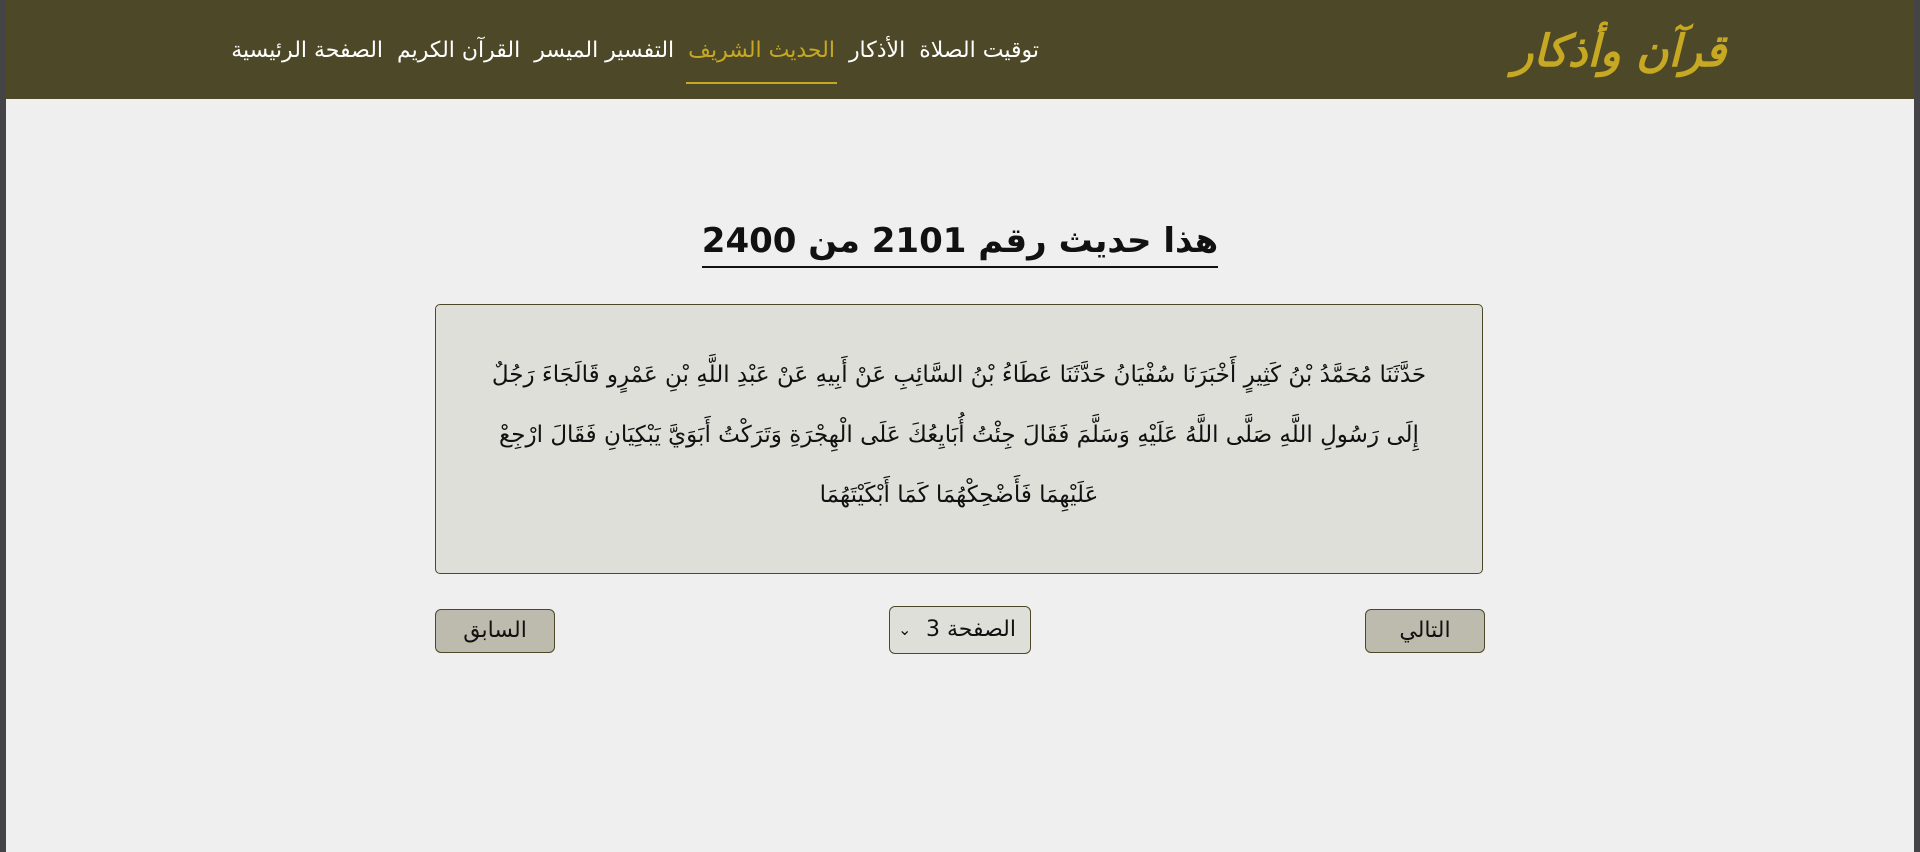  What do you see at coordinates (905, 629) in the screenshot?
I see `chevron-down-icon: ⌄` at bounding box center [905, 629].